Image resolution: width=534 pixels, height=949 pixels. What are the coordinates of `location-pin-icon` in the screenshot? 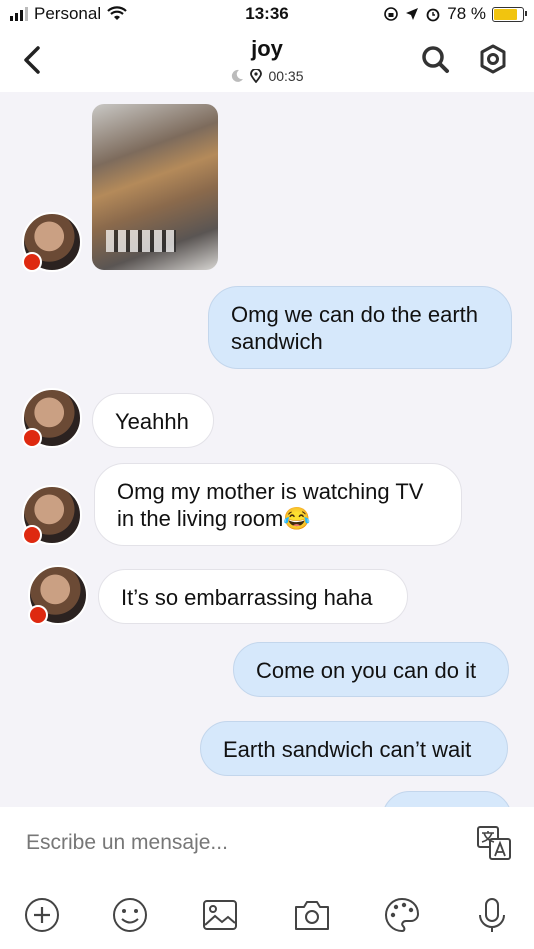 It's located at (256, 76).